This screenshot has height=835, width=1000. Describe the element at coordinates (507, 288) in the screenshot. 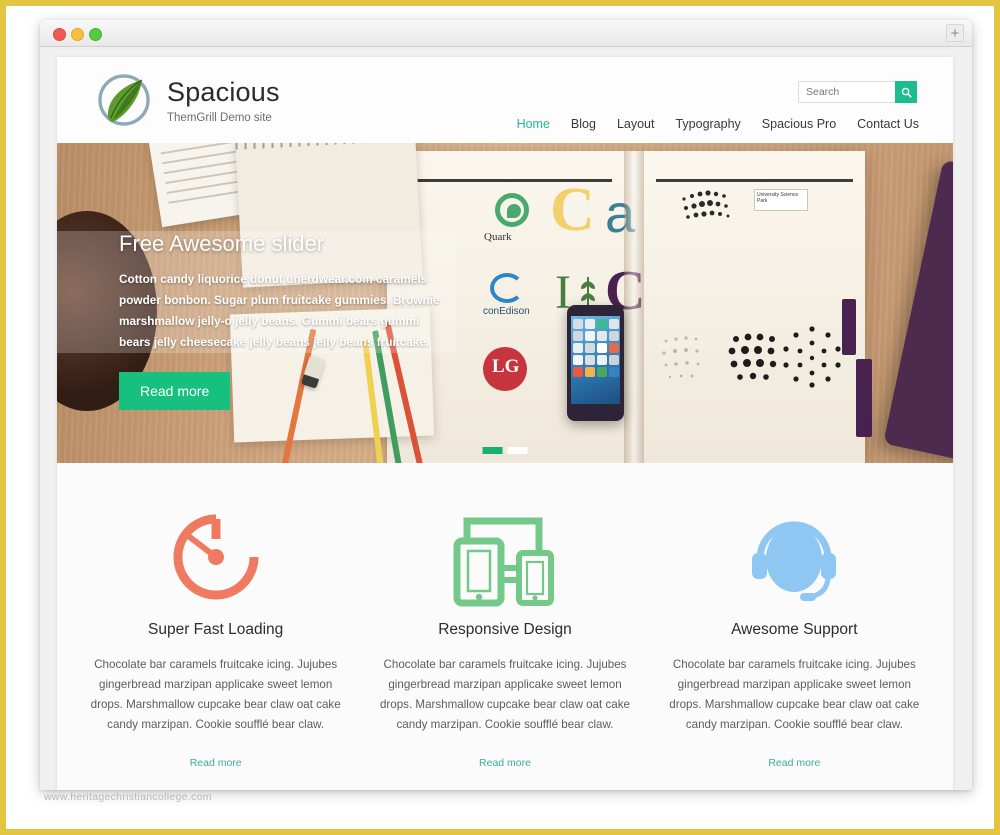

I see `conedison-logo-icon` at that location.